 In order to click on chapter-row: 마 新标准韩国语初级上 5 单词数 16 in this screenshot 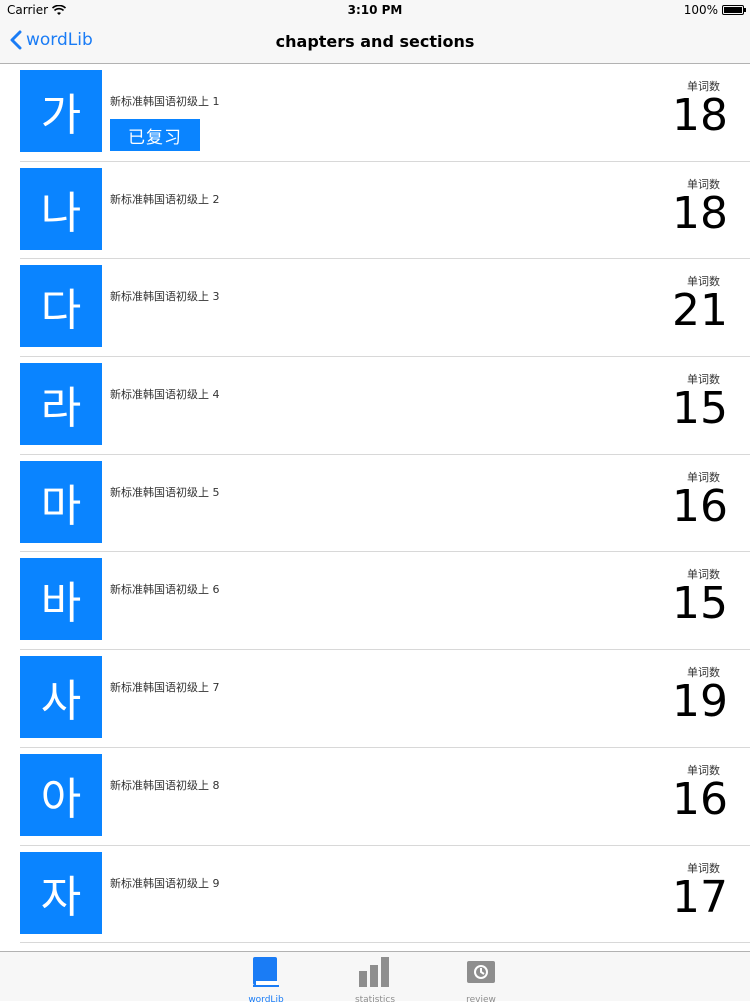, I will do `click(385, 504)`.